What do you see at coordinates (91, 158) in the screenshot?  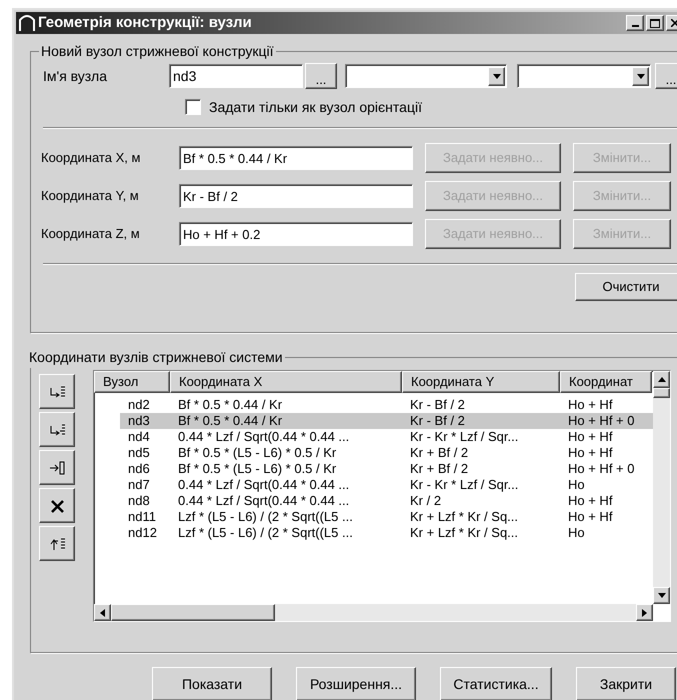 I see `field-label: Координата X, м` at bounding box center [91, 158].